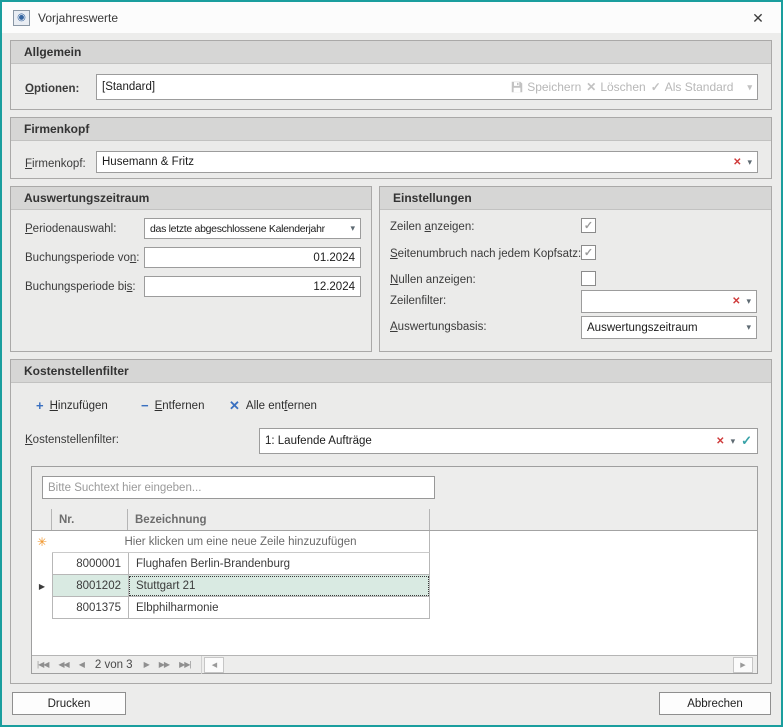 This screenshot has width=783, height=727. What do you see at coordinates (42, 586) in the screenshot?
I see `selected-row-arrow-icon: ▶` at bounding box center [42, 586].